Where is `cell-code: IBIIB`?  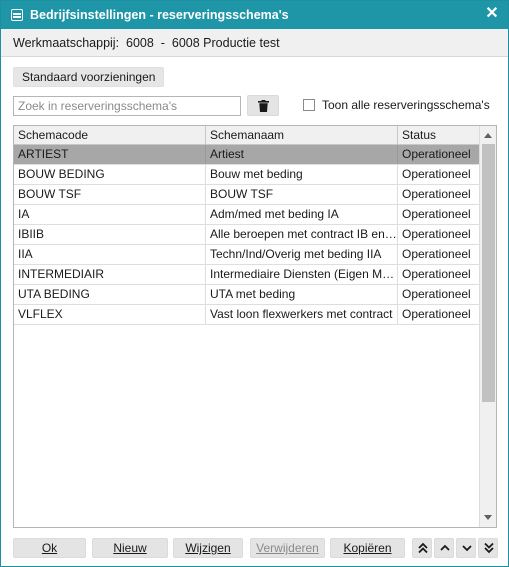
cell-code: IBIIB is located at coordinates (110, 234).